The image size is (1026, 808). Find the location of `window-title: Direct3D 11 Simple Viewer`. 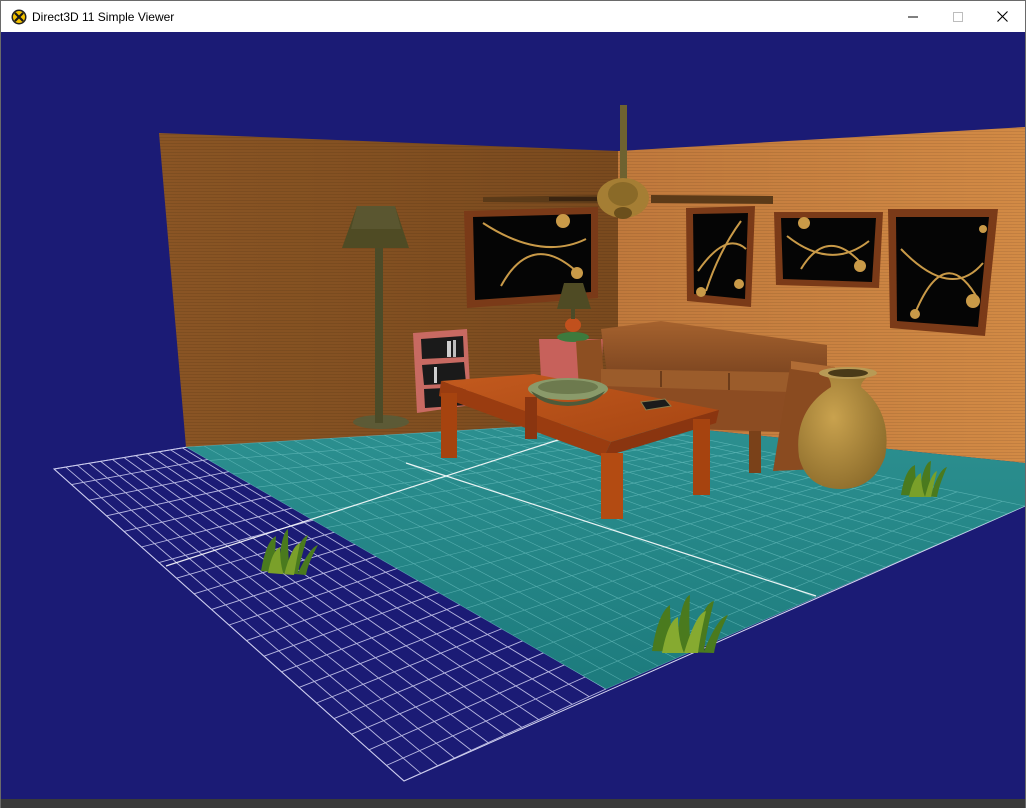

window-title: Direct3D 11 Simple Viewer is located at coordinates (103, 17).